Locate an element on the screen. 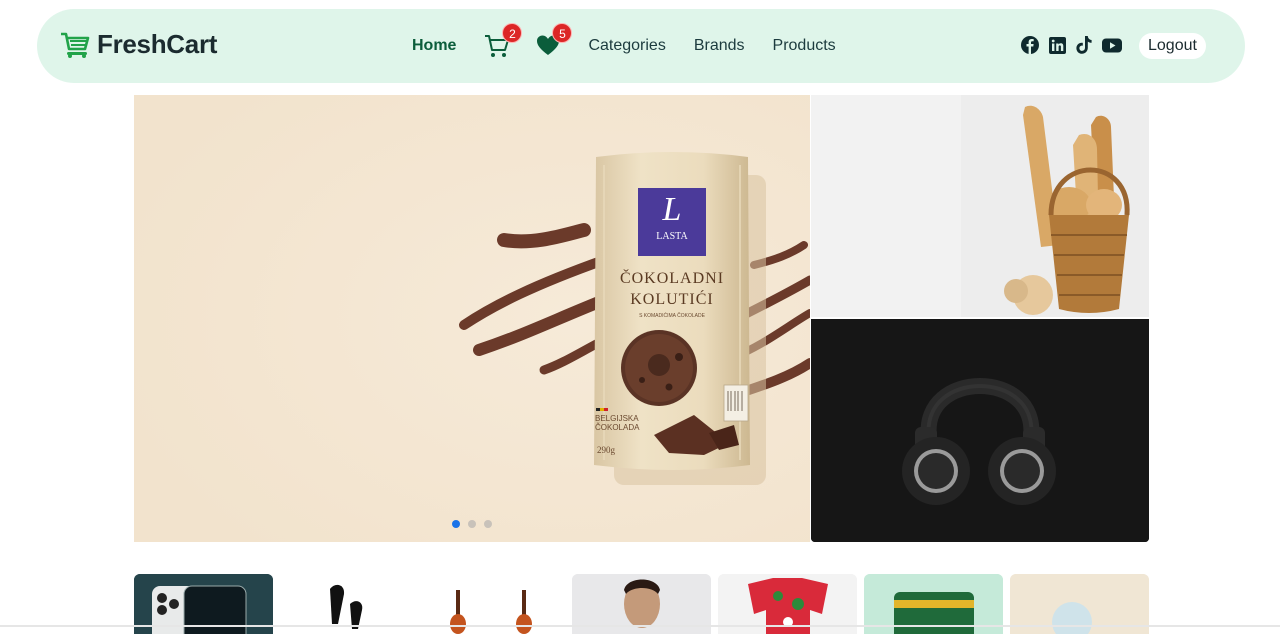  bread-basket-image is located at coordinates (980, 206).